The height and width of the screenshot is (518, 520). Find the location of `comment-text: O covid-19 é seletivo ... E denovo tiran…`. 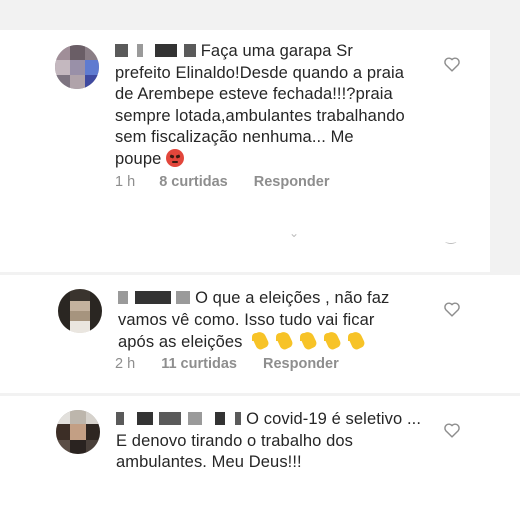

comment-text: O covid-19 é seletivo ... E denovo tiran… is located at coordinates (286, 441).